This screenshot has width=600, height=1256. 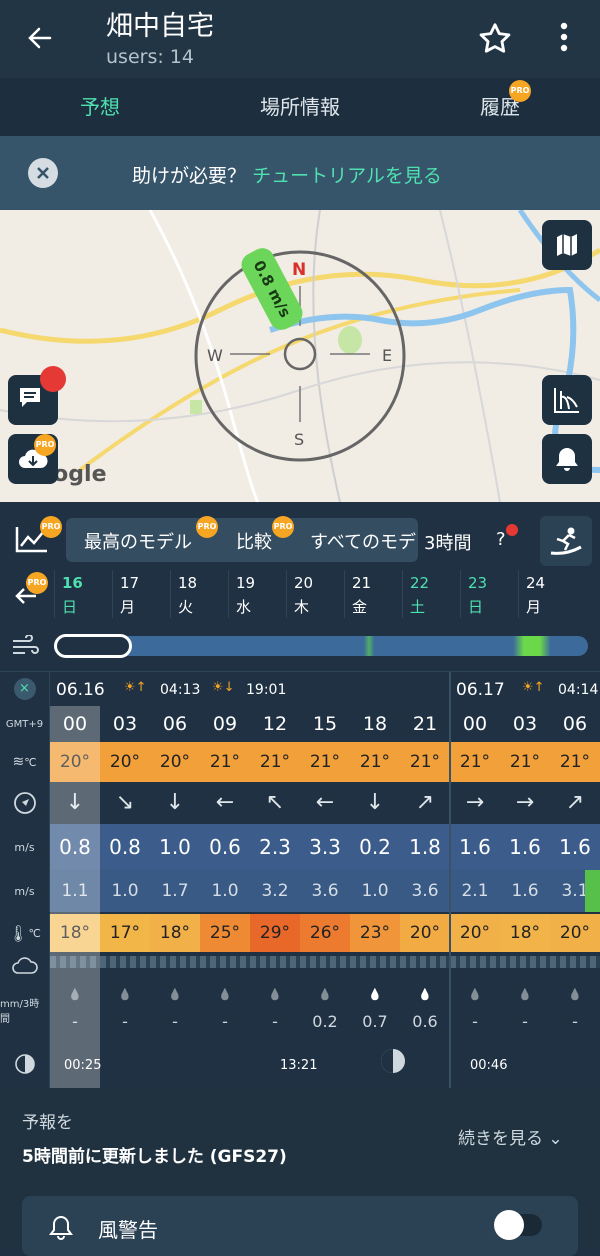 I want to click on wind-timeline-bar, so click(x=321, y=646).